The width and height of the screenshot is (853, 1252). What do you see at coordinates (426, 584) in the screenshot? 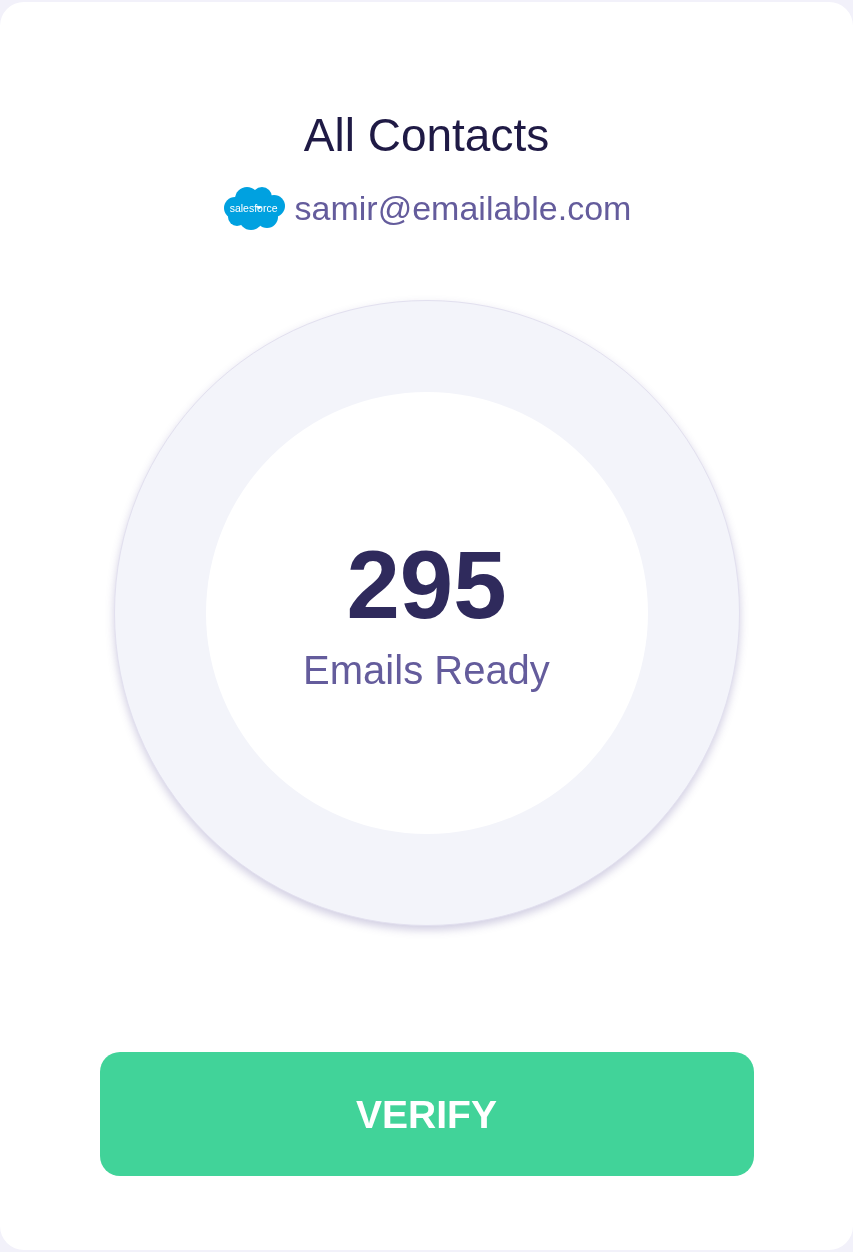
I see `email-count: 295` at bounding box center [426, 584].